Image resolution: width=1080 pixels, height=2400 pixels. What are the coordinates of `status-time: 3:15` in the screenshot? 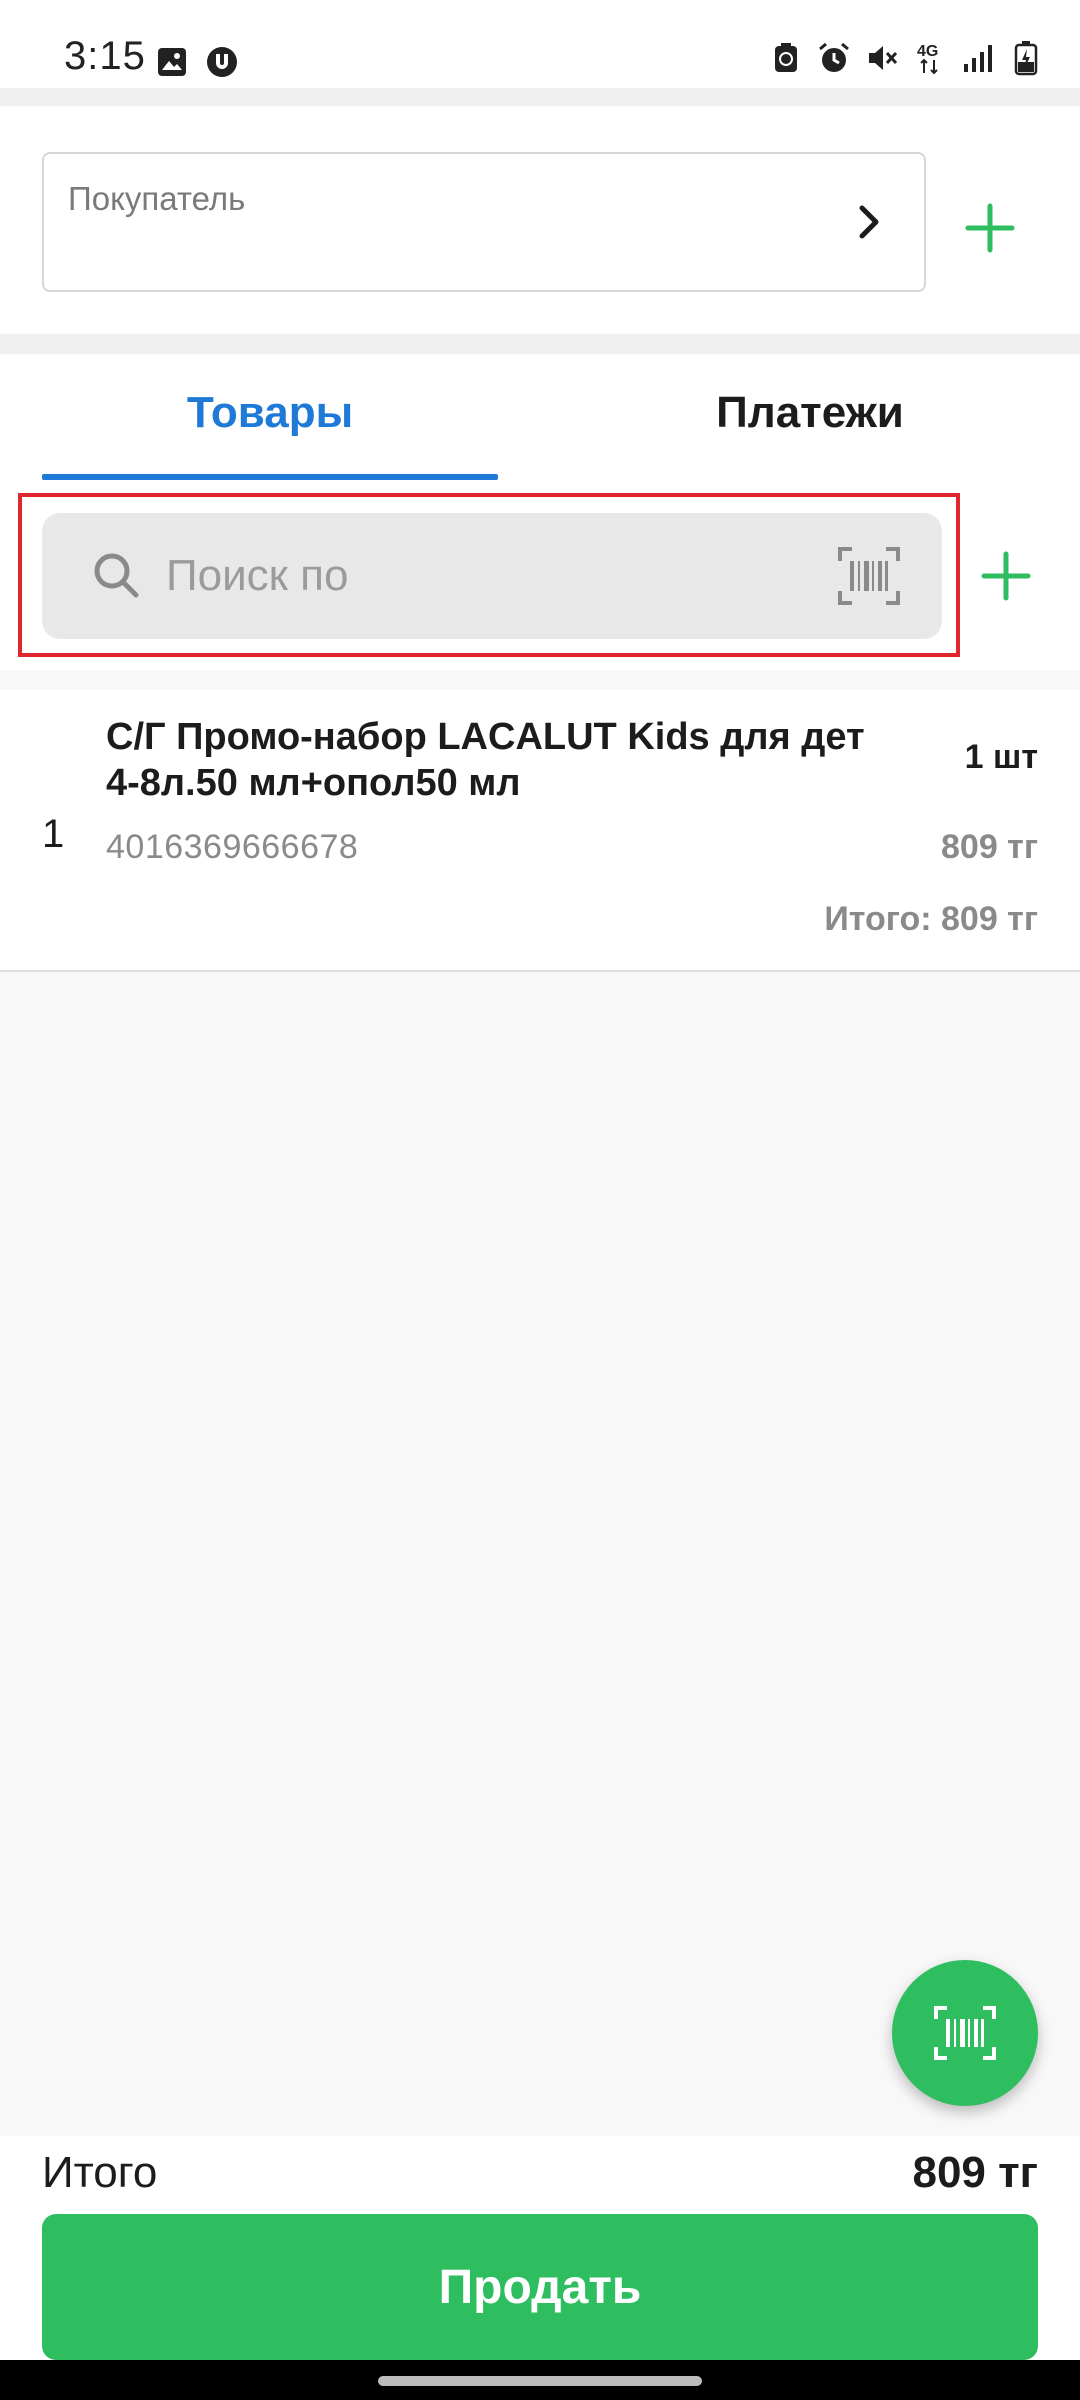 It's located at (105, 56).